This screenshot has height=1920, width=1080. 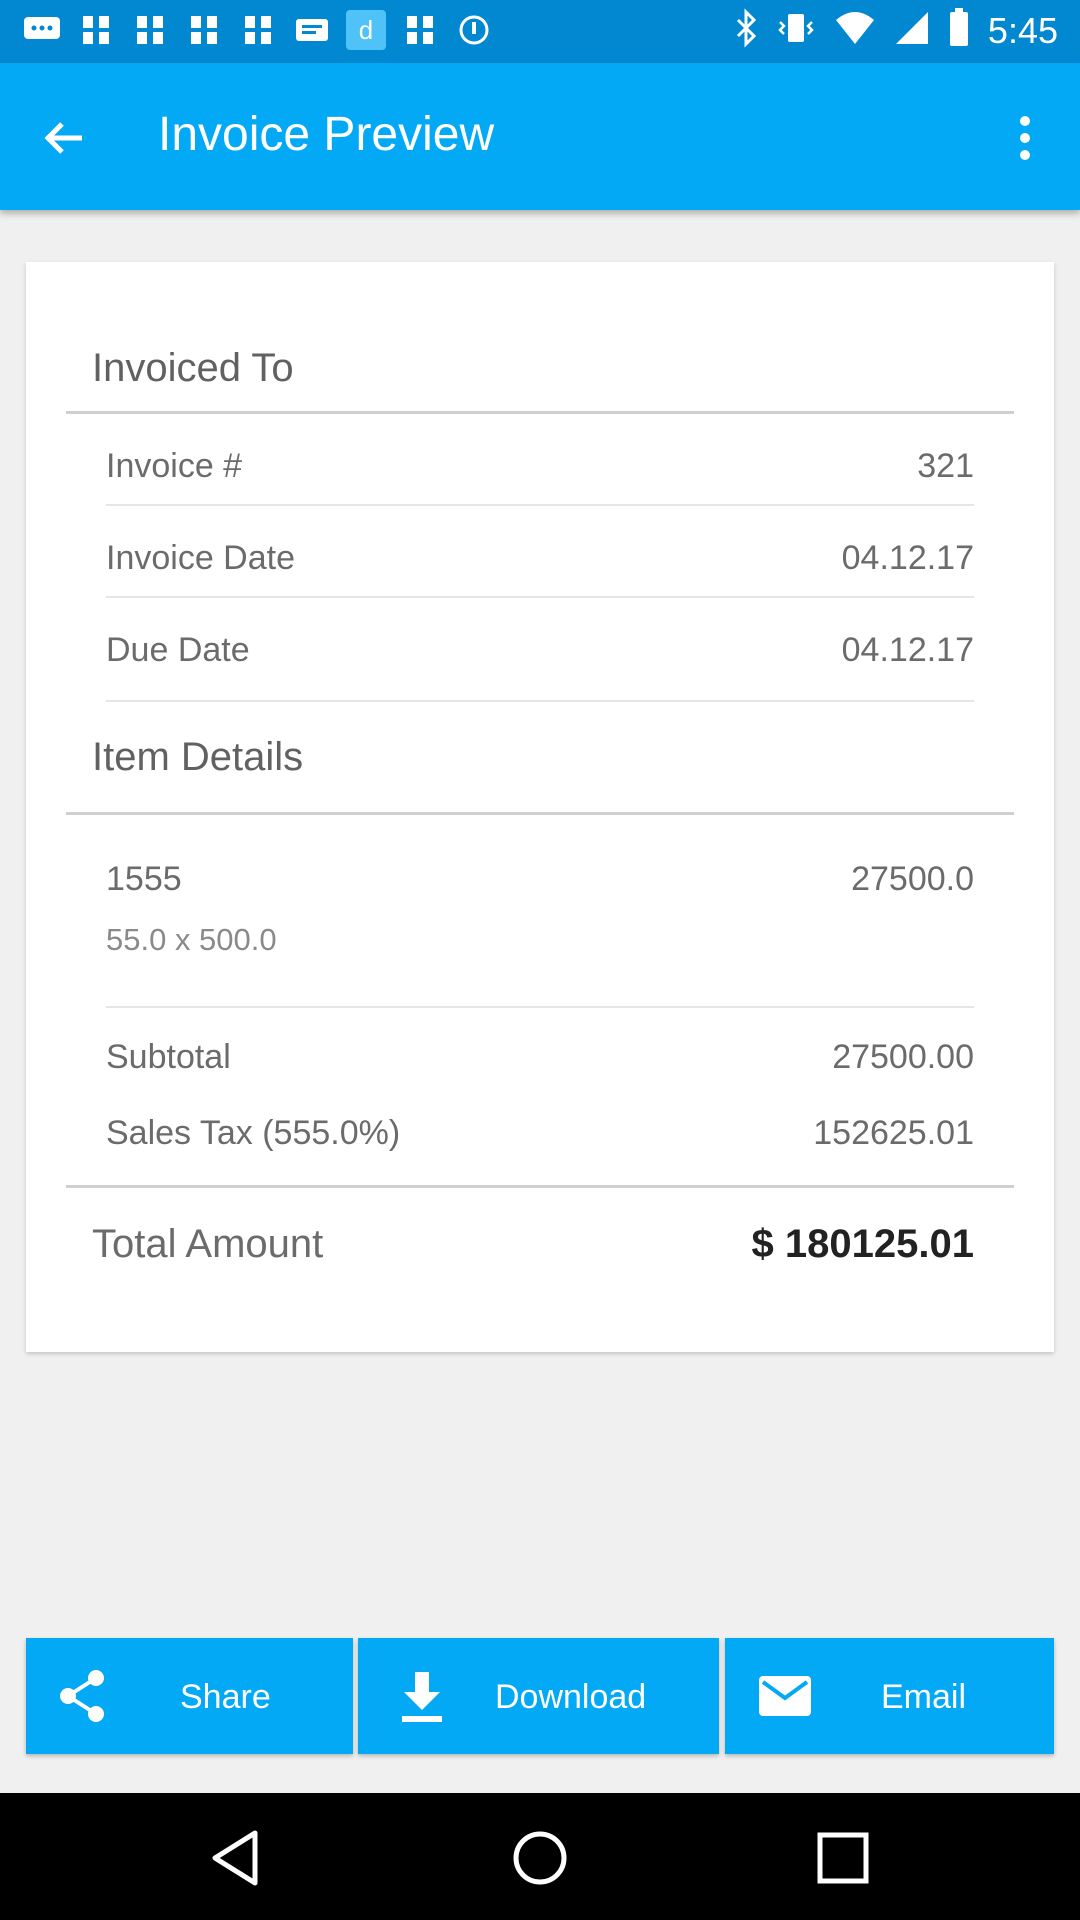 I want to click on navigation-bar, so click(x=540, y=1856).